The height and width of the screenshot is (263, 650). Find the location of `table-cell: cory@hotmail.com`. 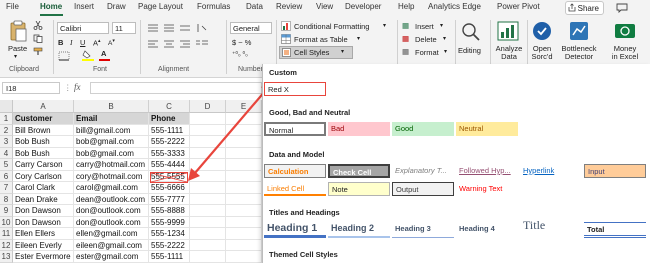

table-cell: cory@hotmail.com is located at coordinates (111, 176).